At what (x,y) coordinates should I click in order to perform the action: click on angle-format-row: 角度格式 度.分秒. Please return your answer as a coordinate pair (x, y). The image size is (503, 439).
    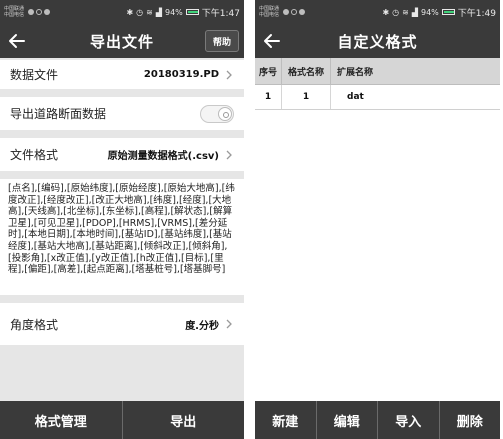
    Looking at the image, I should click on (122, 324).